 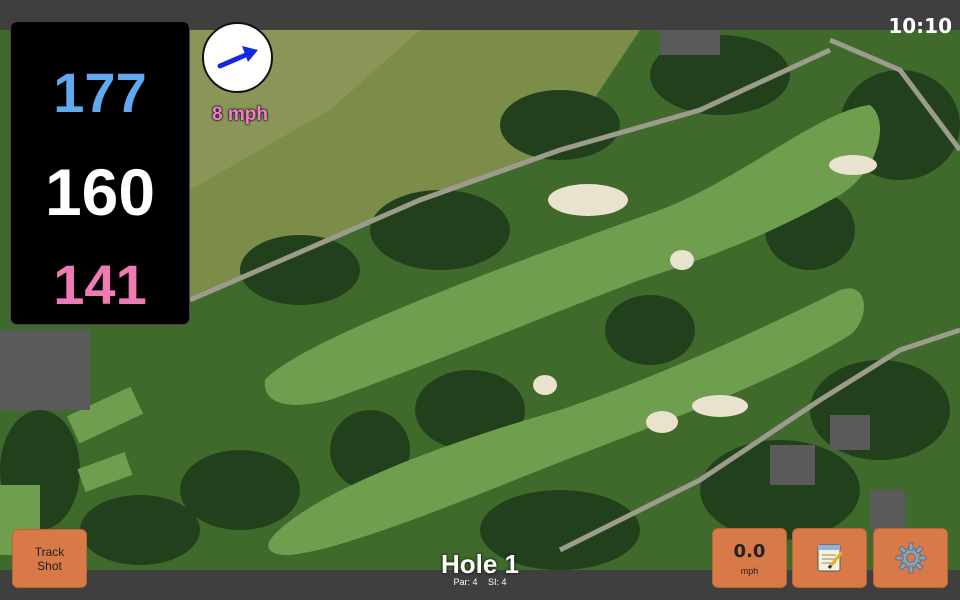 What do you see at coordinates (49, 565) in the screenshot?
I see `track-shot-label-line2: Shot` at bounding box center [49, 565].